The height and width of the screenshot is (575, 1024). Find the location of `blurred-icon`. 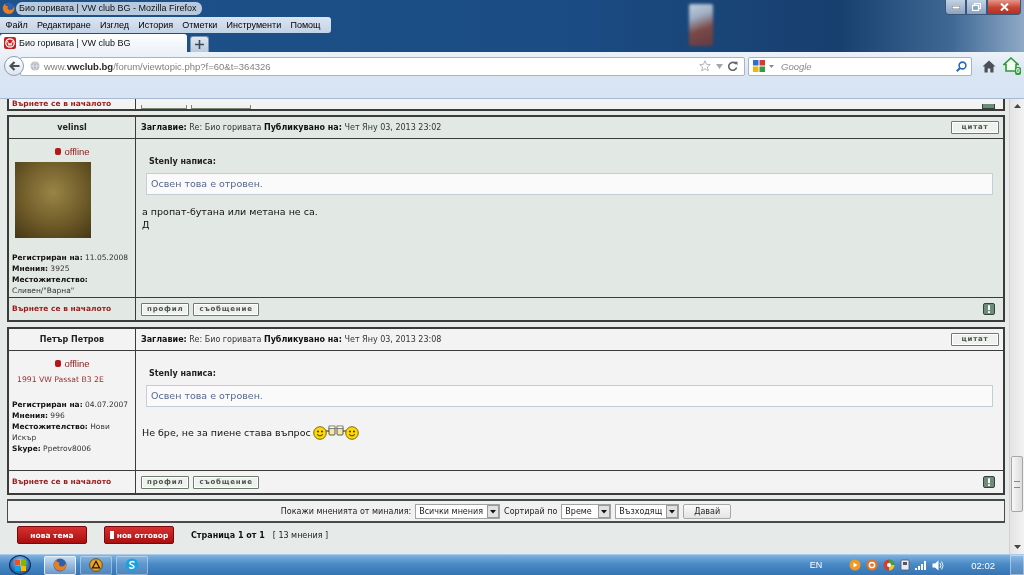

blurred-icon is located at coordinates (701, 25).